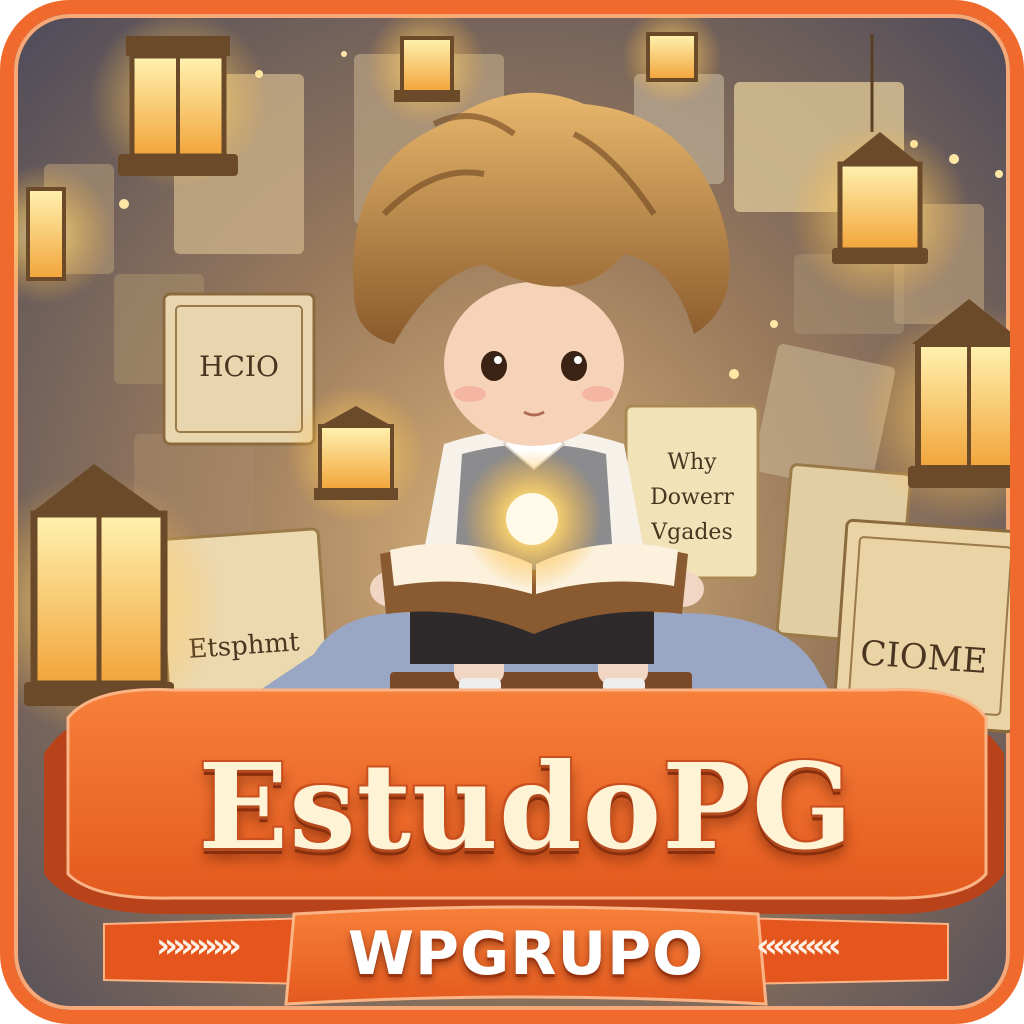  What do you see at coordinates (691, 532) in the screenshot?
I see `svg-text: Vgades` at bounding box center [691, 532].